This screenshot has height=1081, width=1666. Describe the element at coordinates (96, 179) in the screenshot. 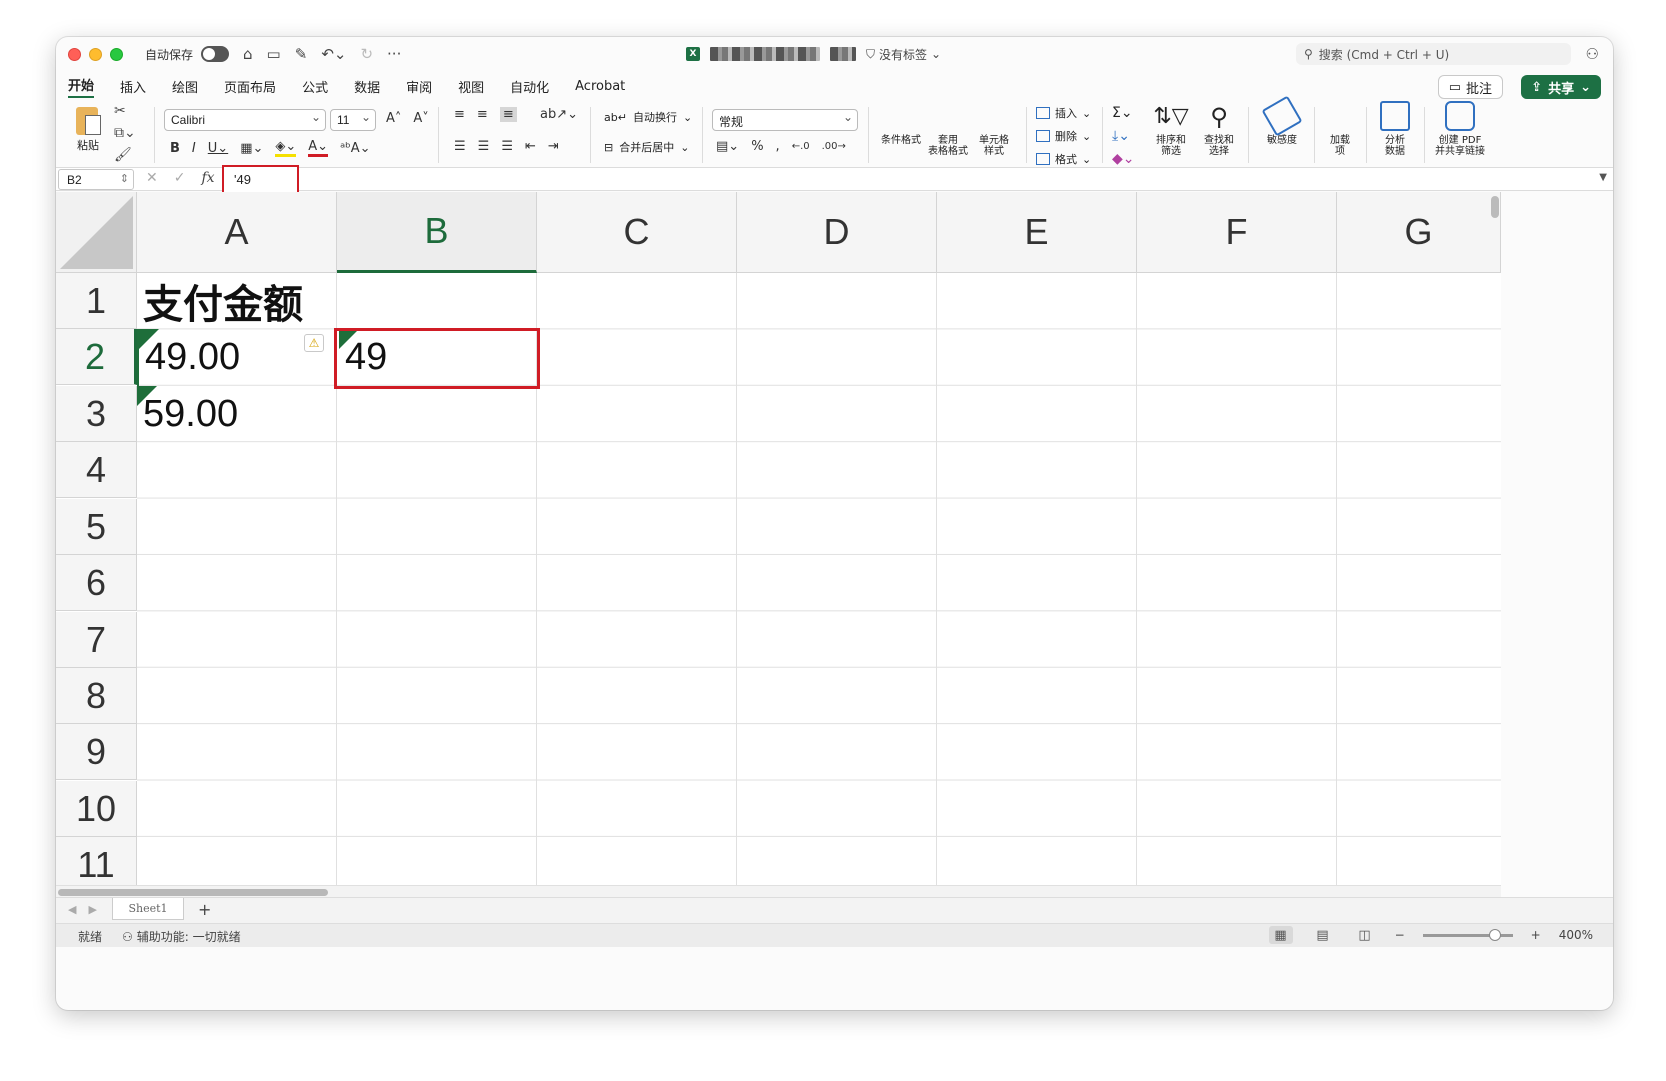

I see `name-box: B2` at that location.